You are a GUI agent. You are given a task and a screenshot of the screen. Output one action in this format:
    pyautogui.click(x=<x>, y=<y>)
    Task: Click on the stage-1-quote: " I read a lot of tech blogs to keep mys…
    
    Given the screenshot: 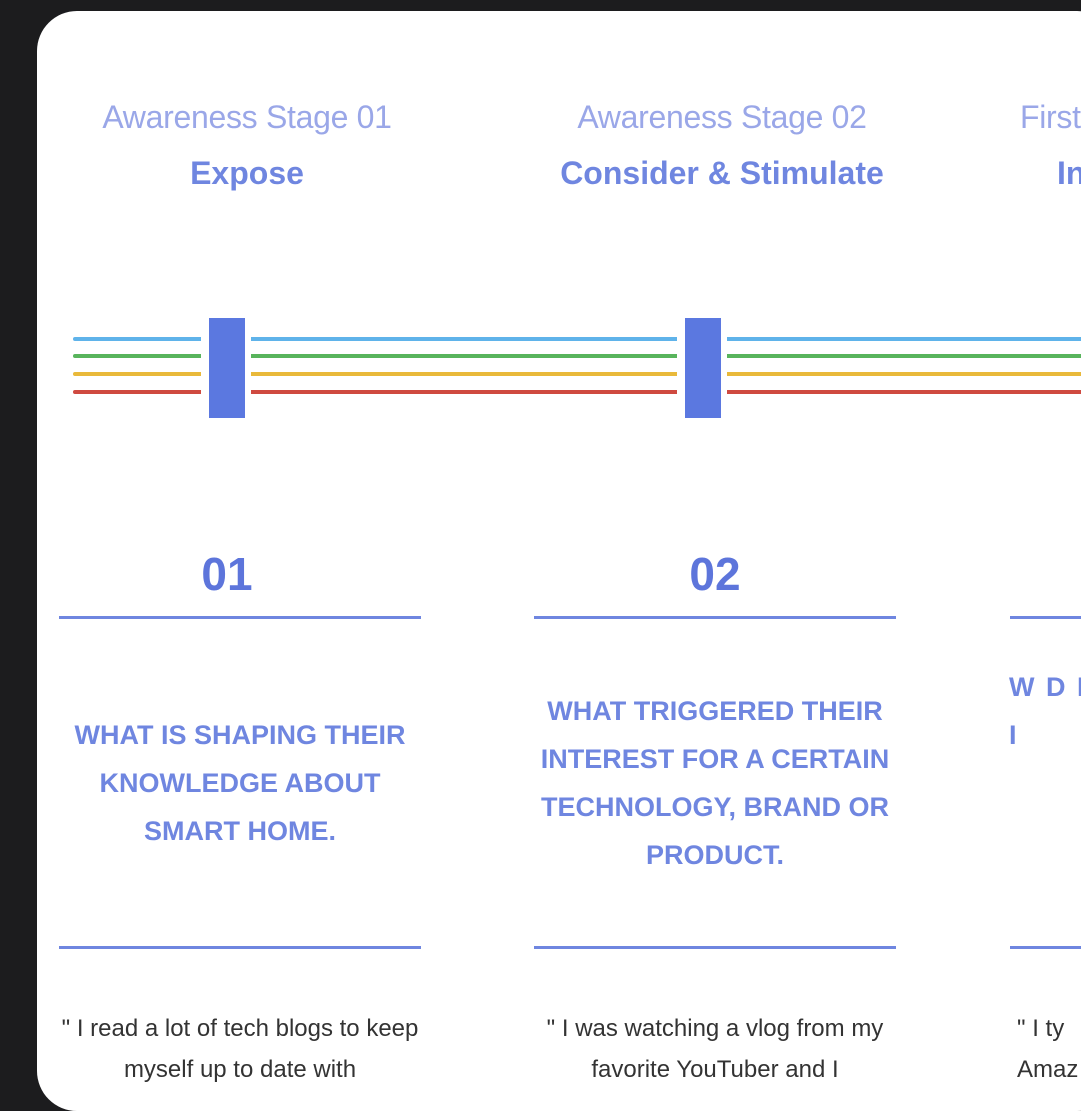 What is the action you would take?
    pyautogui.click(x=240, y=1049)
    